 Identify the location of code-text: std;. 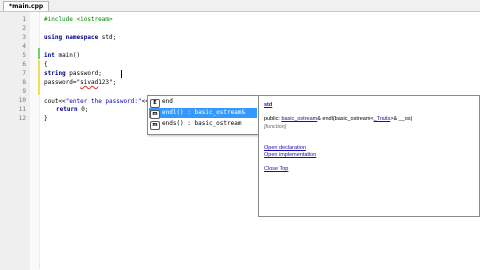
(107, 37).